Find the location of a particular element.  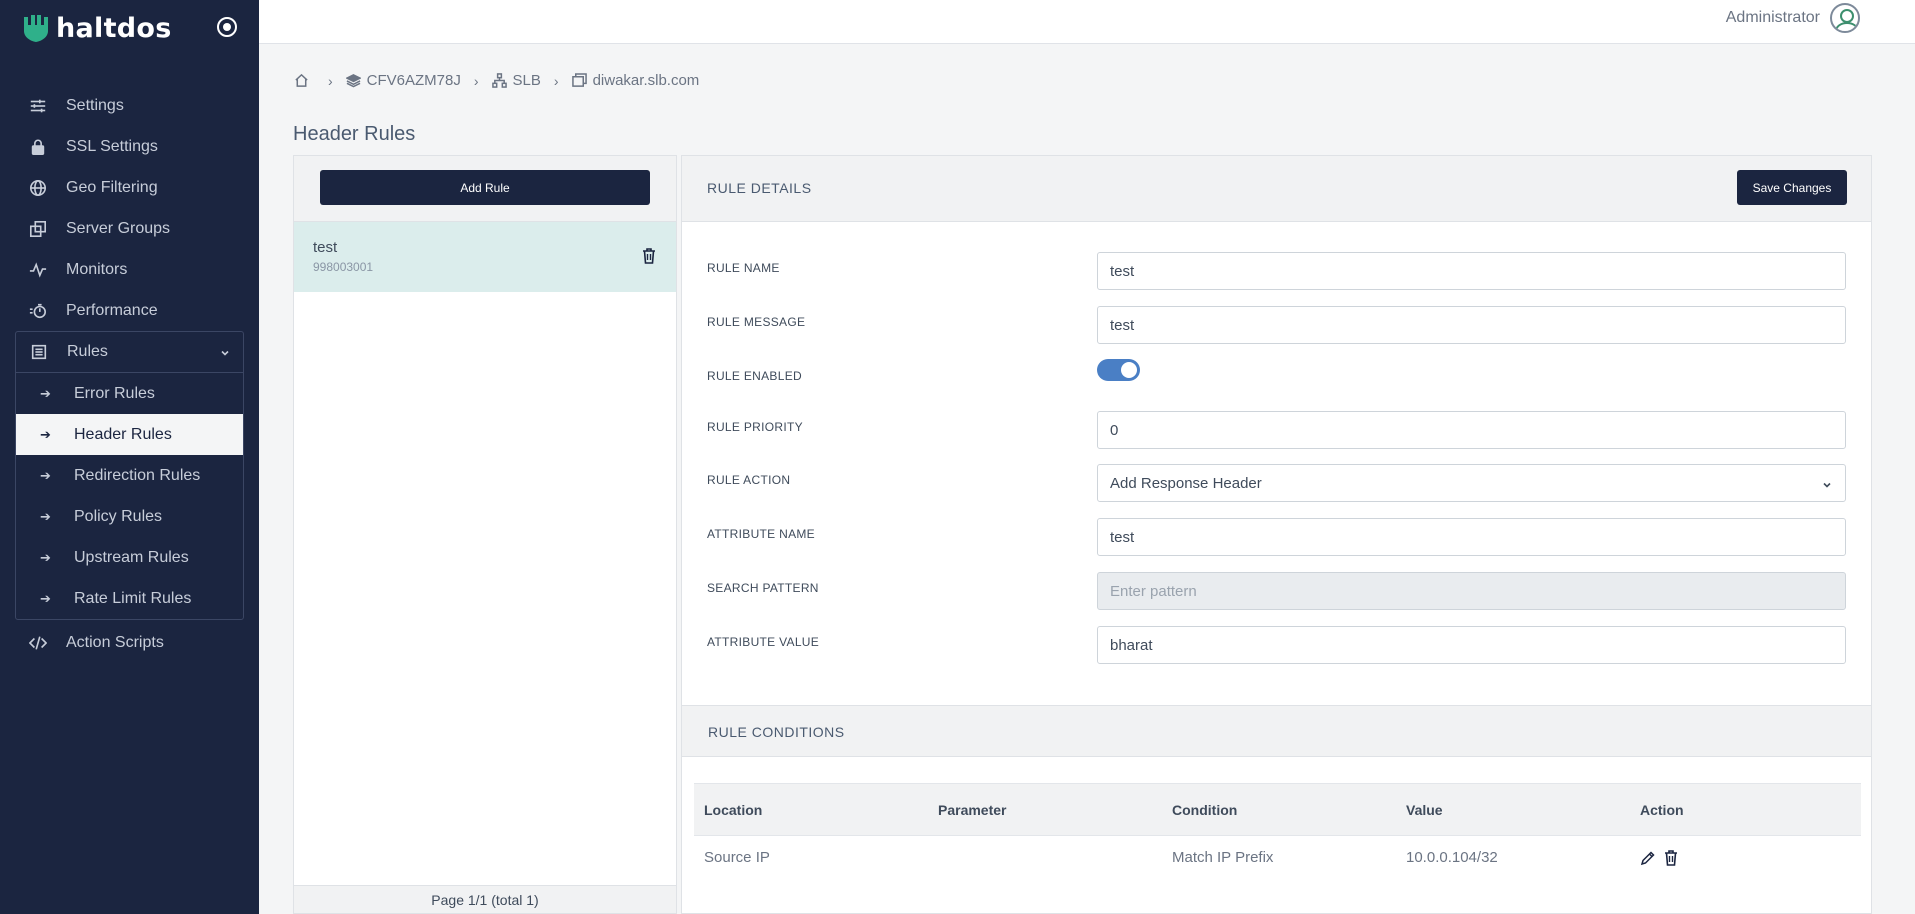

sidebar-subitem-label: Error Rules is located at coordinates (114, 393).